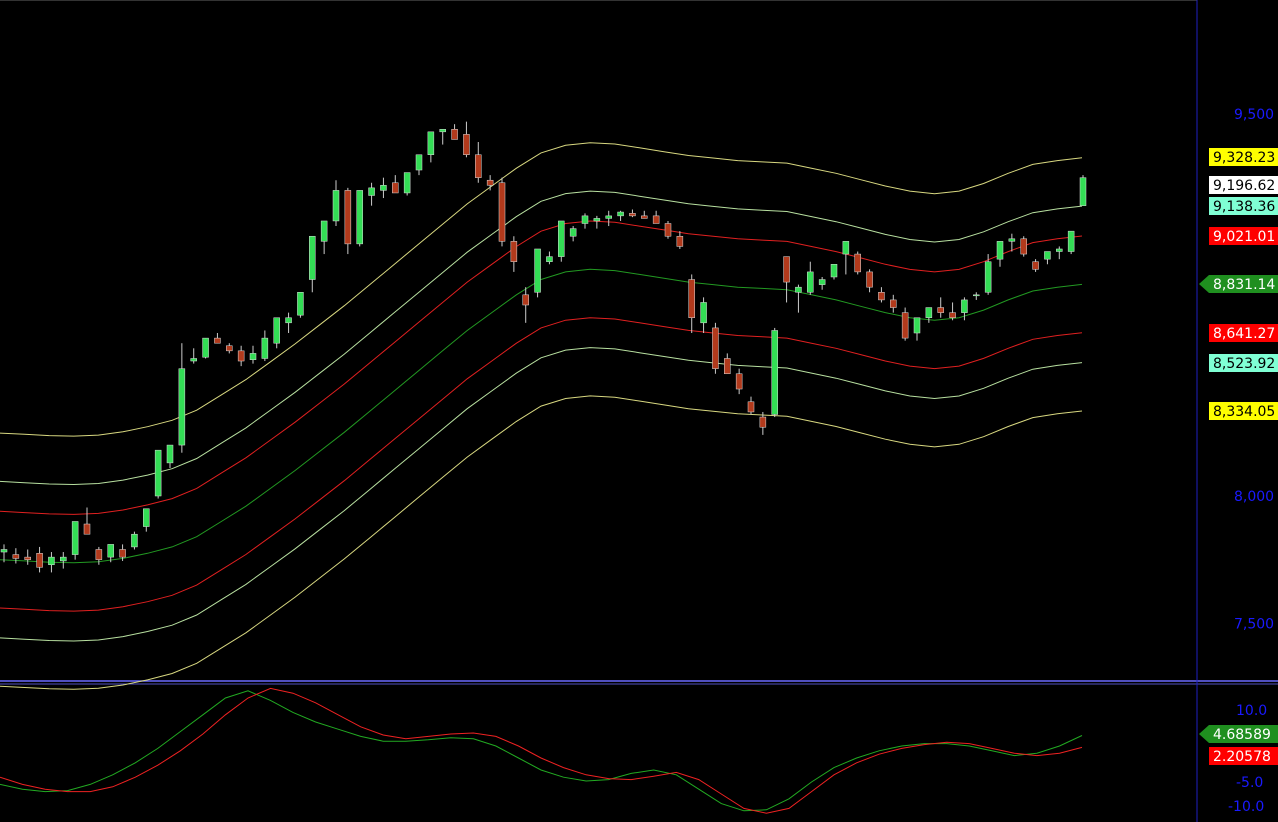  I want to click on value-tag-label: 9,021.01, so click(1244, 237).